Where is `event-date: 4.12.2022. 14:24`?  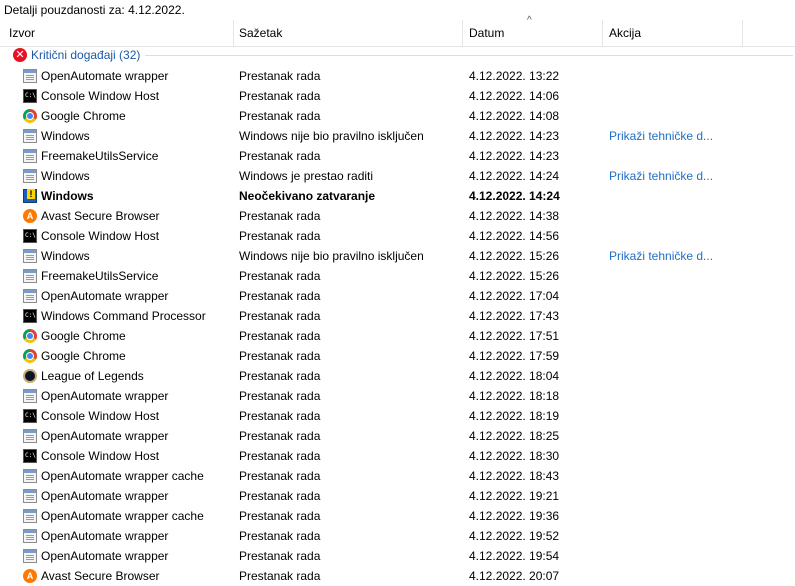 event-date: 4.12.2022. 14:24 is located at coordinates (514, 176).